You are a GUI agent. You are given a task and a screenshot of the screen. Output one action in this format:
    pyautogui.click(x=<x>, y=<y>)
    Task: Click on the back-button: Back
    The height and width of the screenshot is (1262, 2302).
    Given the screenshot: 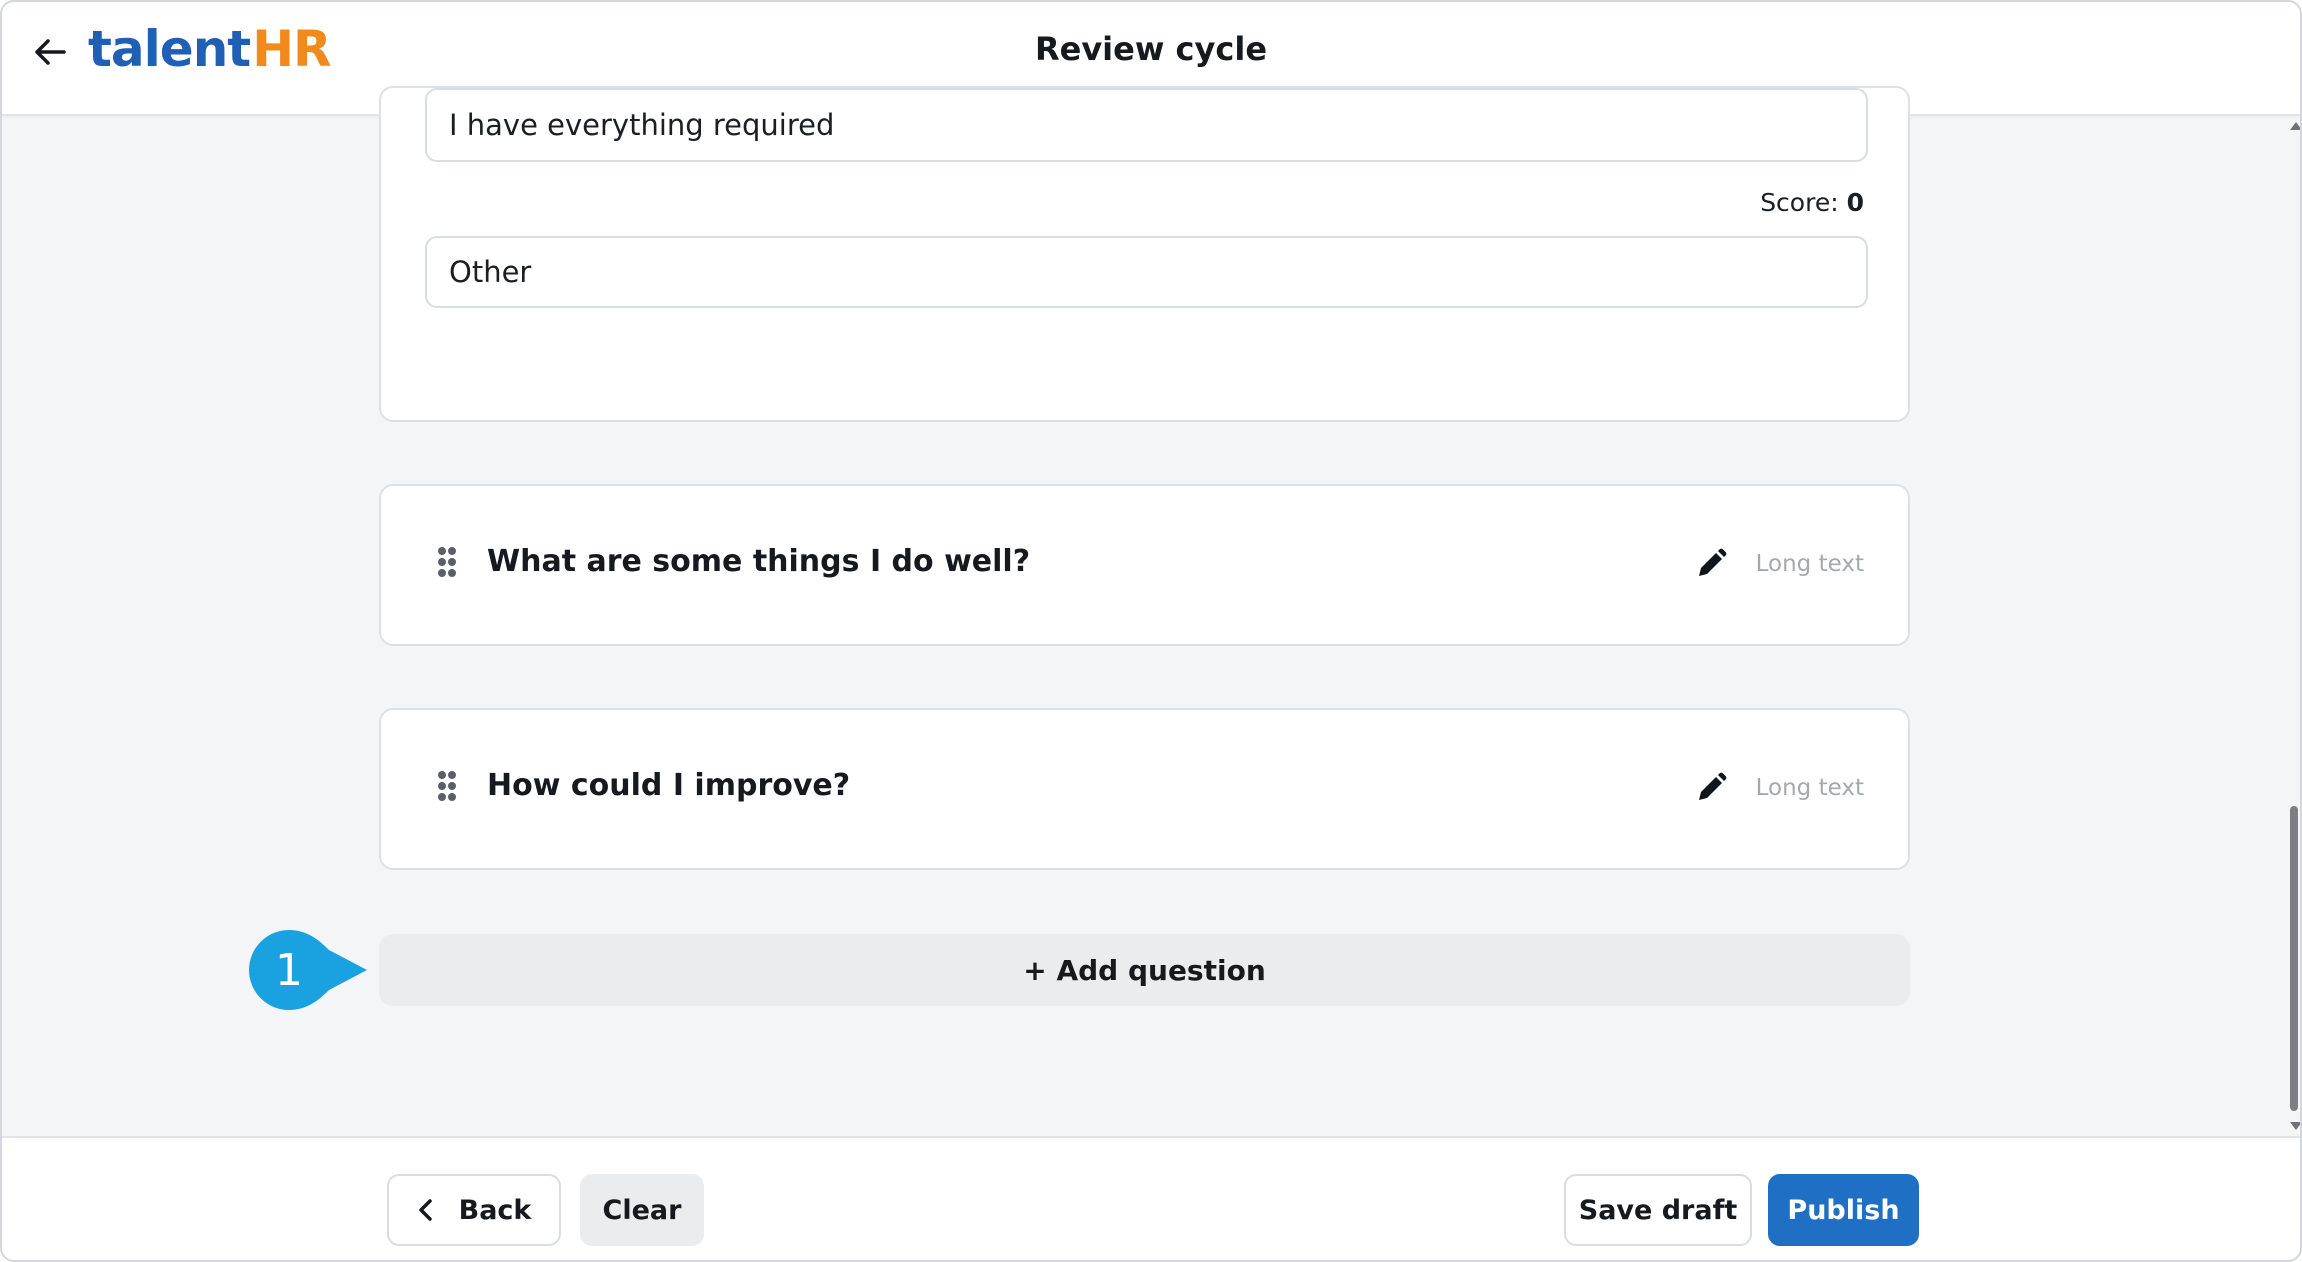 What is the action you would take?
    pyautogui.click(x=474, y=1210)
    